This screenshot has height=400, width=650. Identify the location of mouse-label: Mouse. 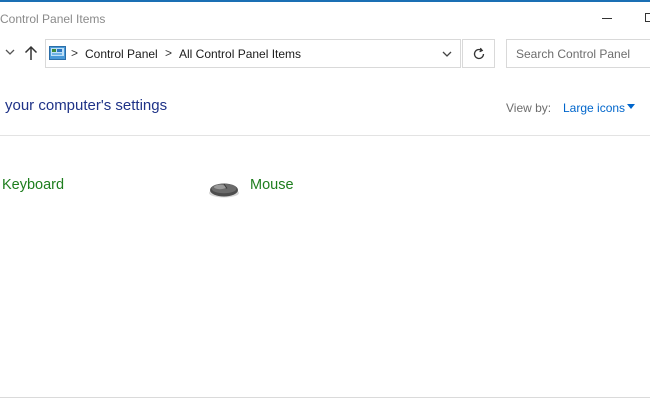
(272, 185).